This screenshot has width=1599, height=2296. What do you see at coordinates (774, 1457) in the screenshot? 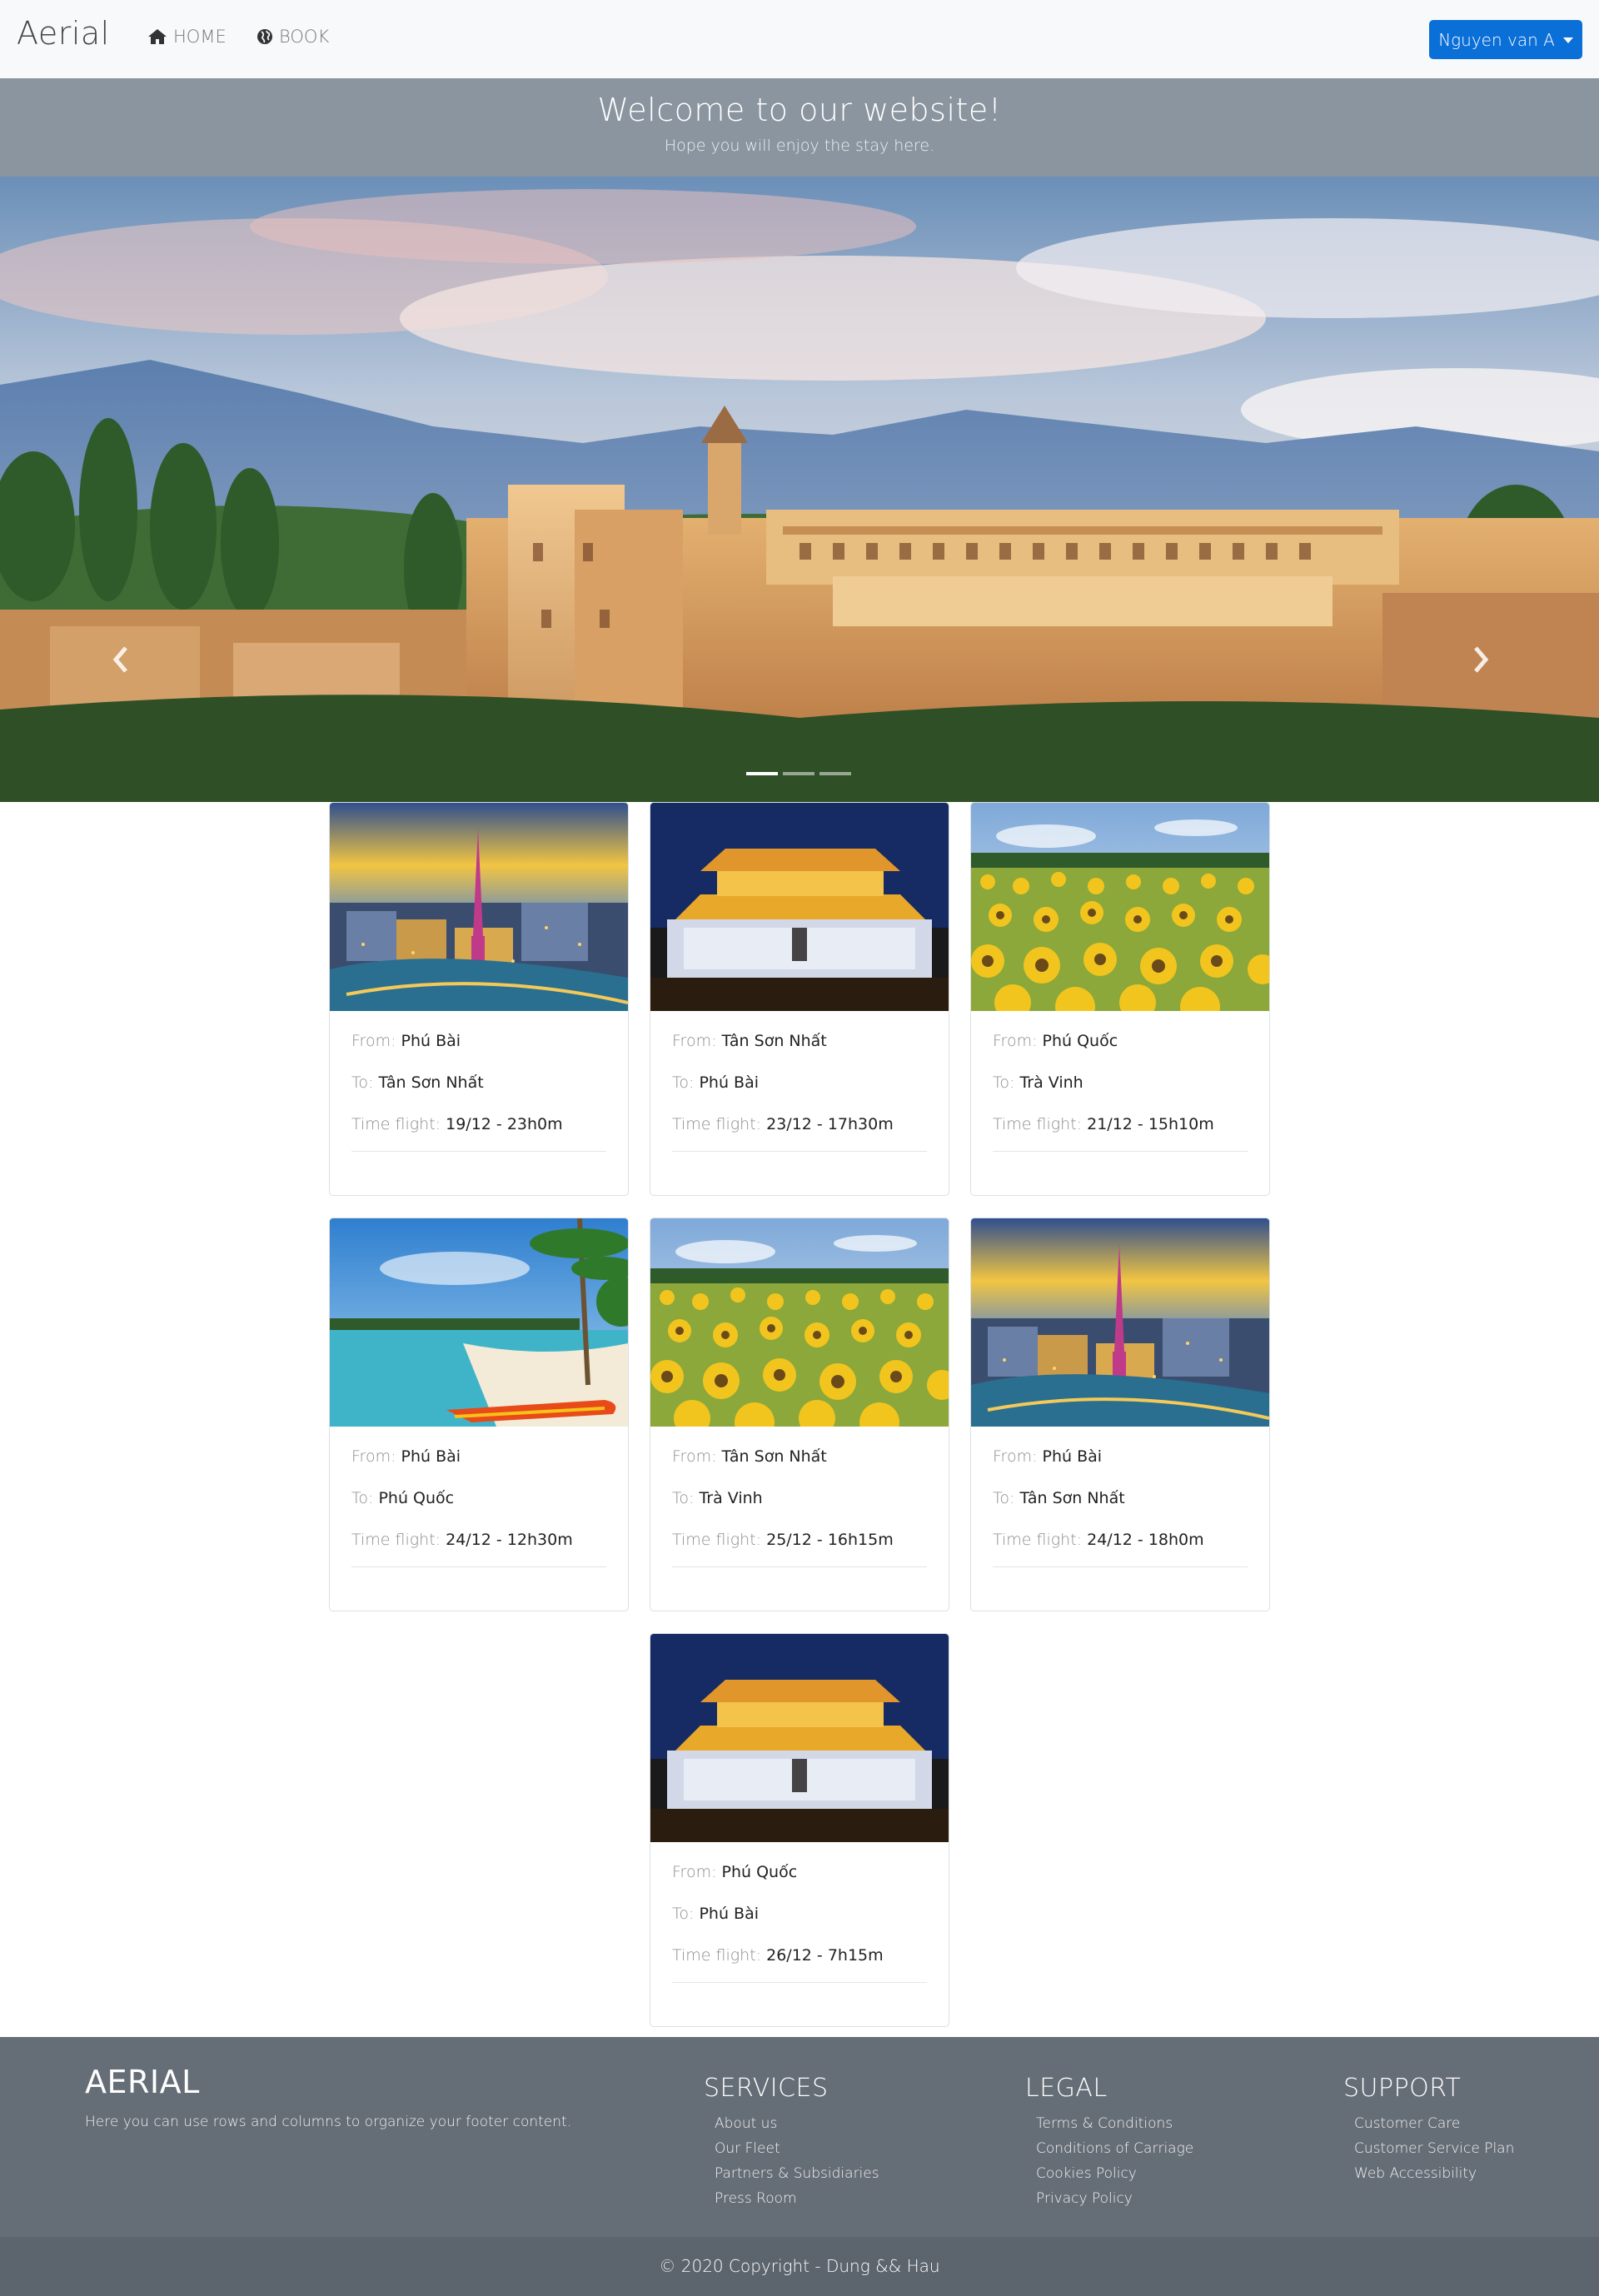
I see `from-value: Tân Sơn Nhất` at bounding box center [774, 1457].